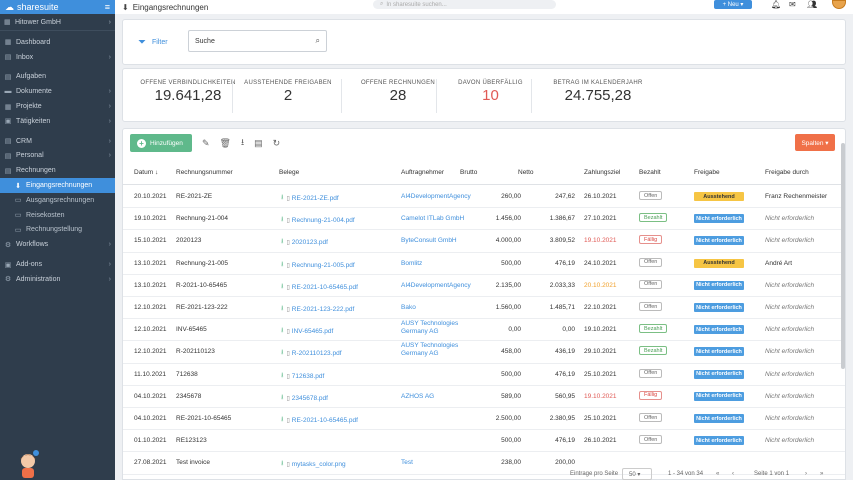 Image resolution: width=853 pixels, height=480 pixels. I want to click on cell-attachment: ⭳ ▯ 2020123.pdf, so click(304, 242).